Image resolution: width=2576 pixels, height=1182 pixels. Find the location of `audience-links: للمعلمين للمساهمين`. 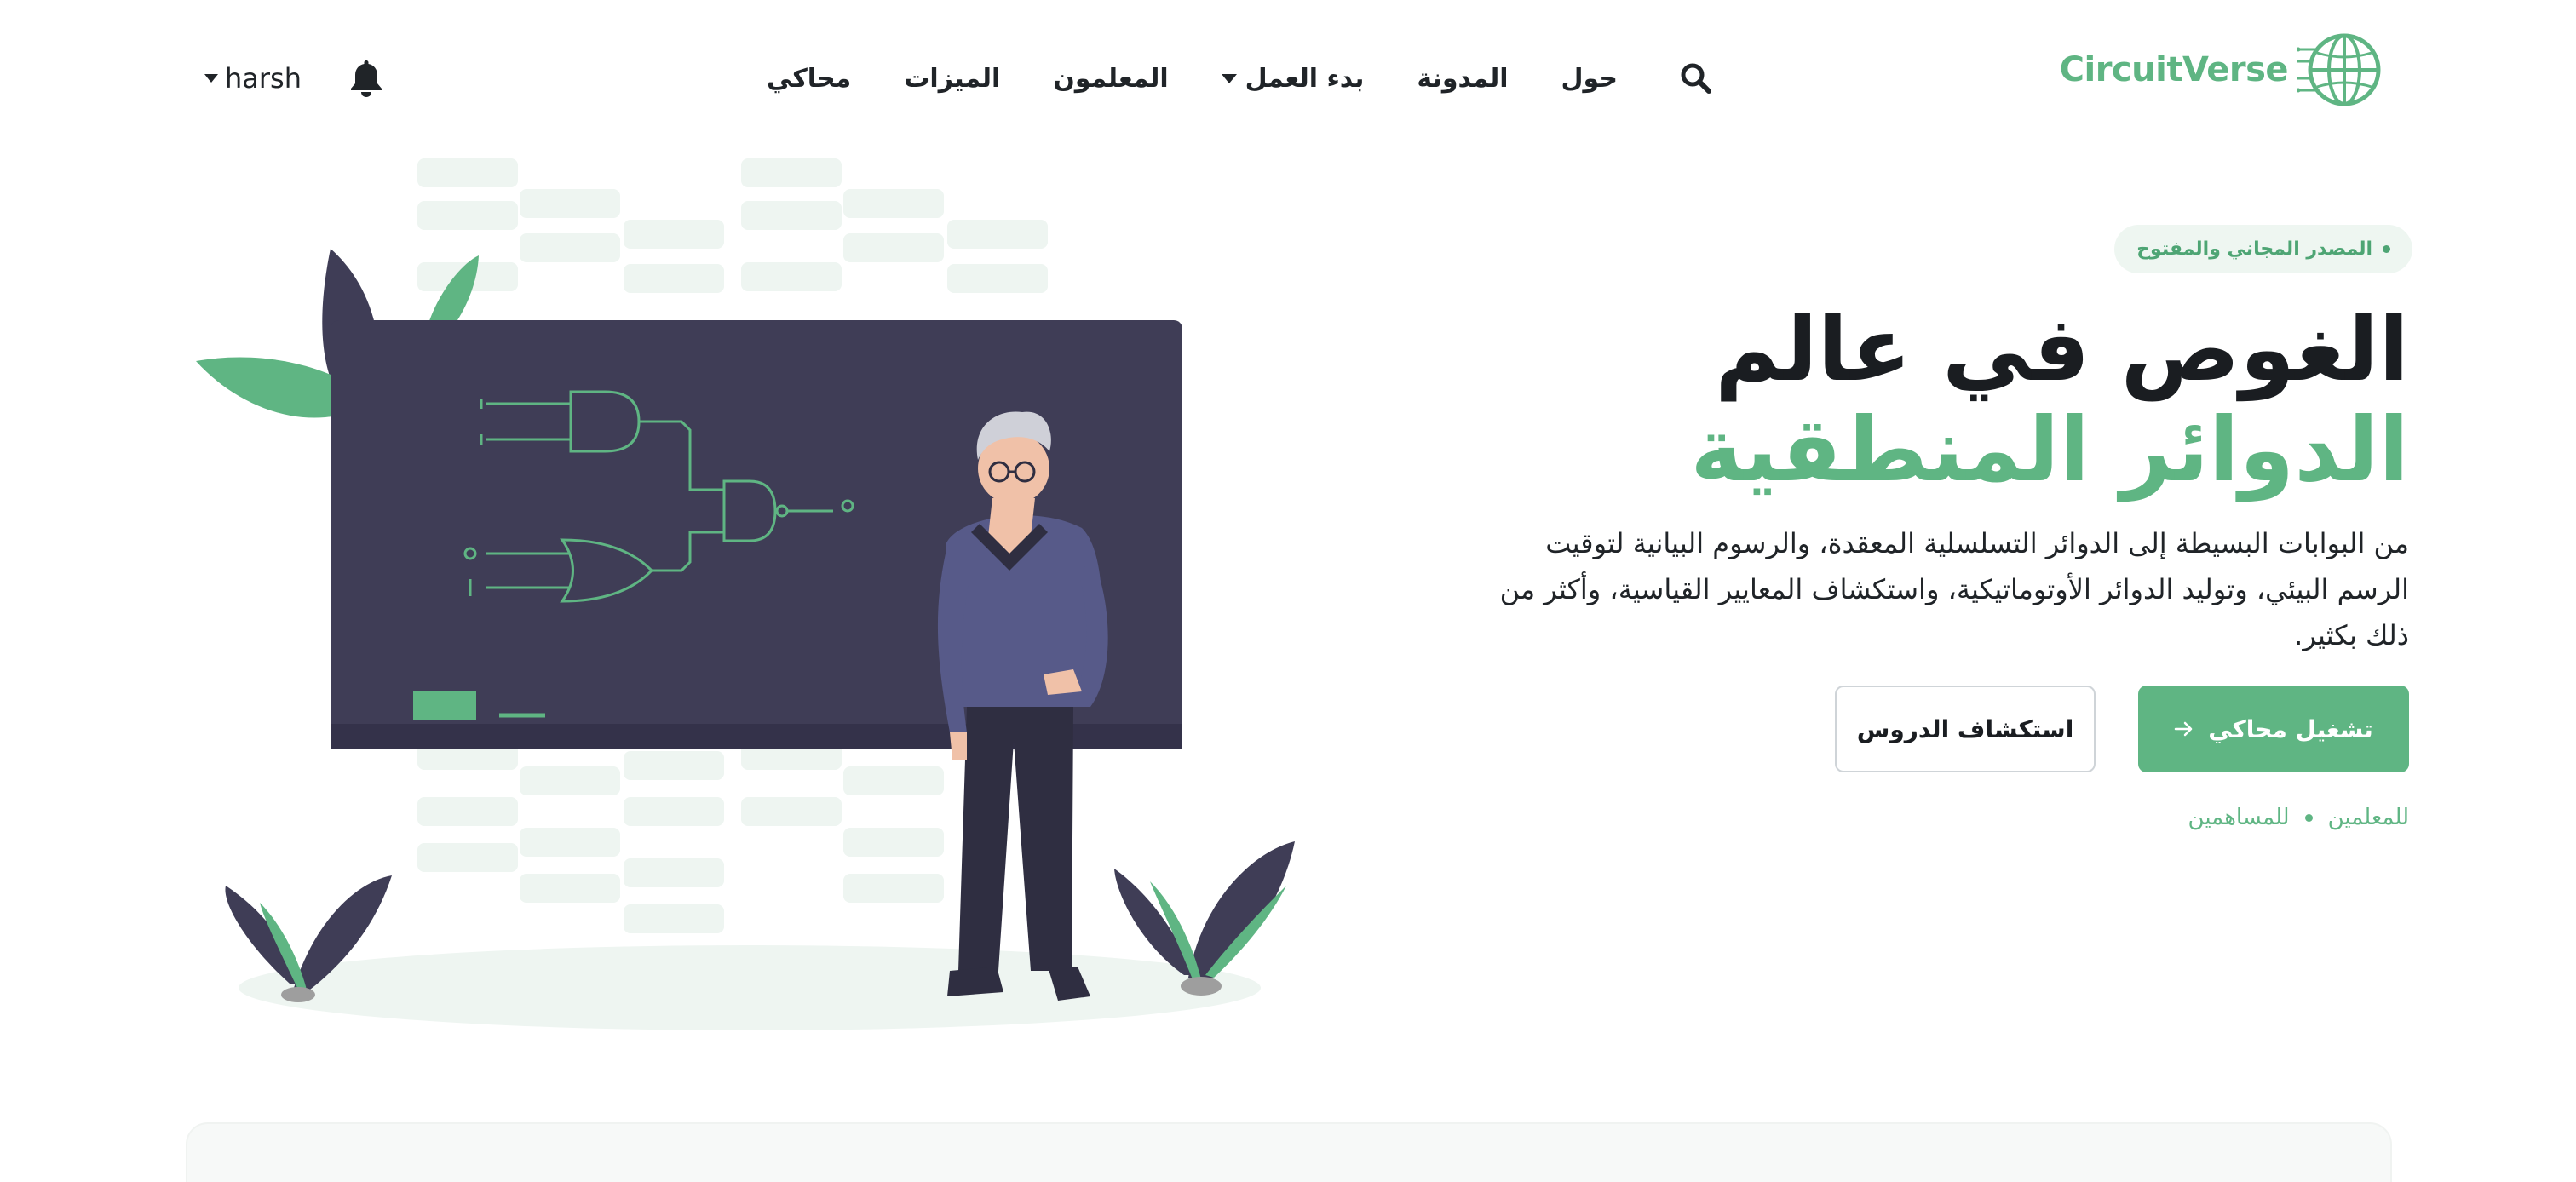

audience-links: للمعلمين للمساهمين is located at coordinates (1954, 817).